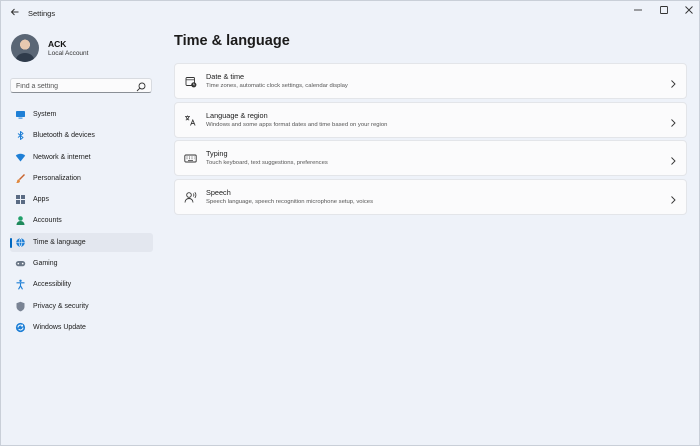 Image resolution: width=700 pixels, height=446 pixels. Describe the element at coordinates (61, 306) in the screenshot. I see `sidebar-item-label: Privacy & security` at that location.